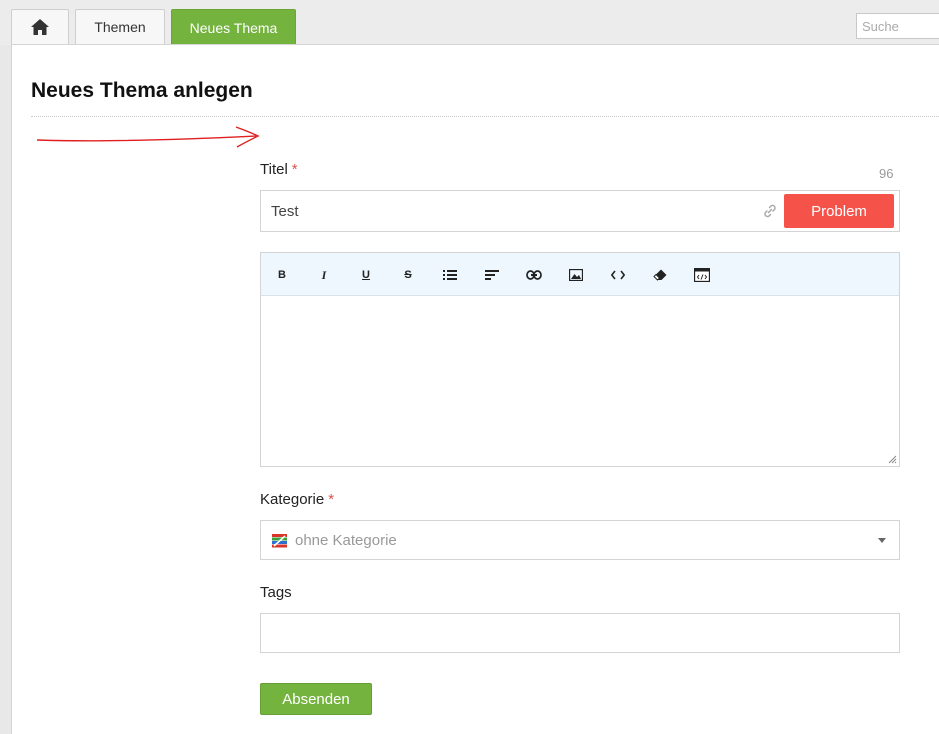 The height and width of the screenshot is (734, 939). I want to click on page-title: Neues Thema anlegen, so click(142, 90).